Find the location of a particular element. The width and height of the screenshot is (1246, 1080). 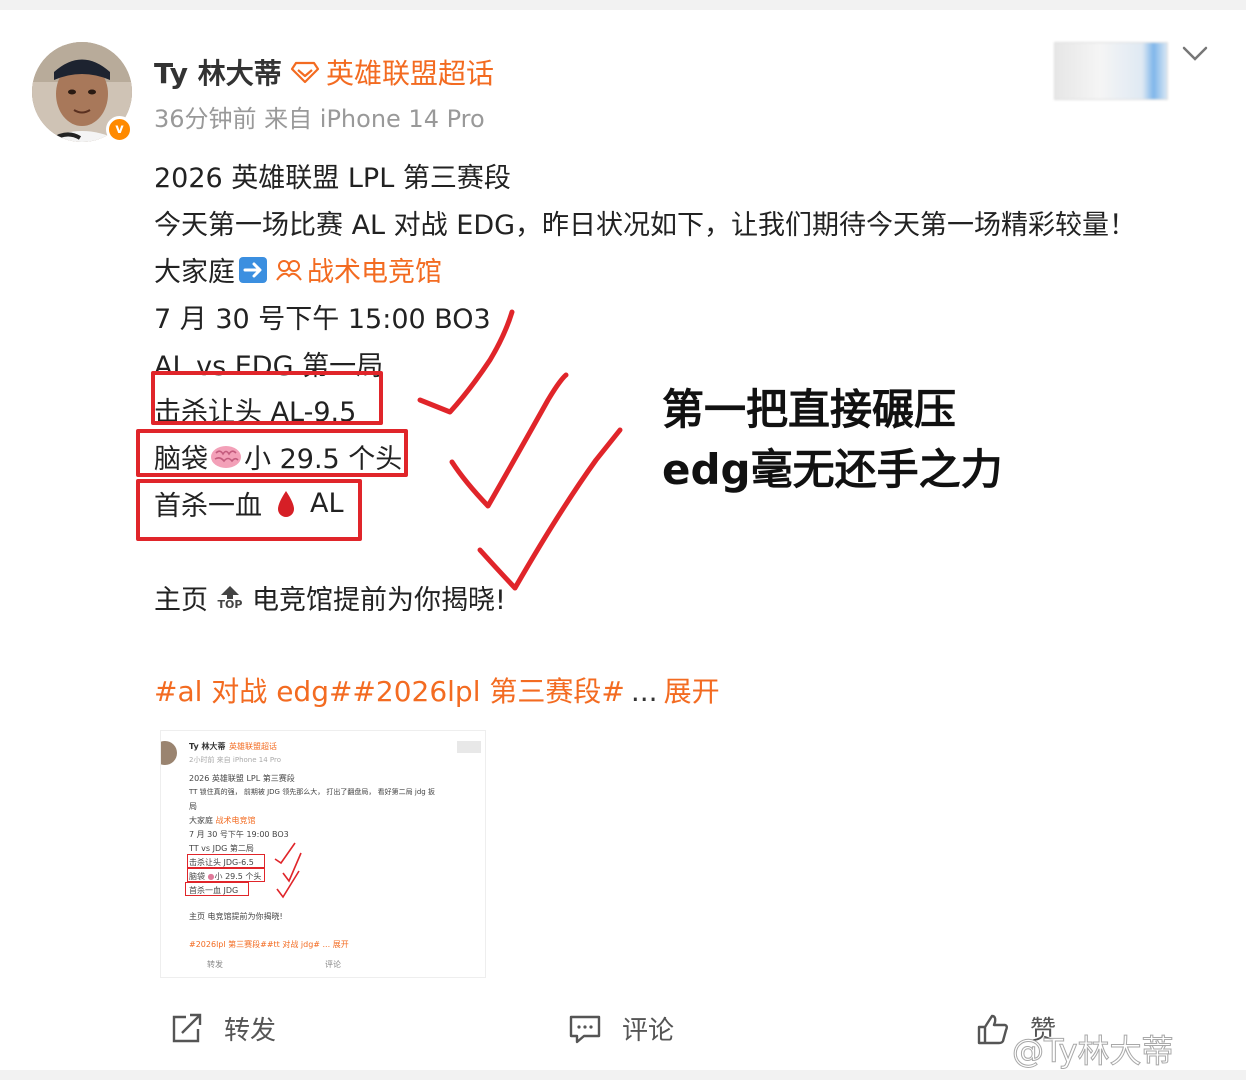

post-line-schedule: 7 月 30 号下午 15:00 BO3 is located at coordinates (322, 319).